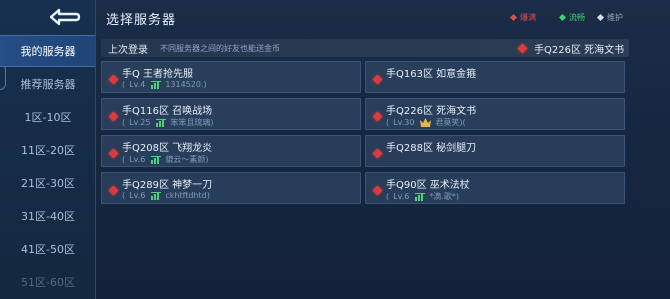 This screenshot has height=299, width=670. I want to click on role-level: Lv.4, so click(137, 84).